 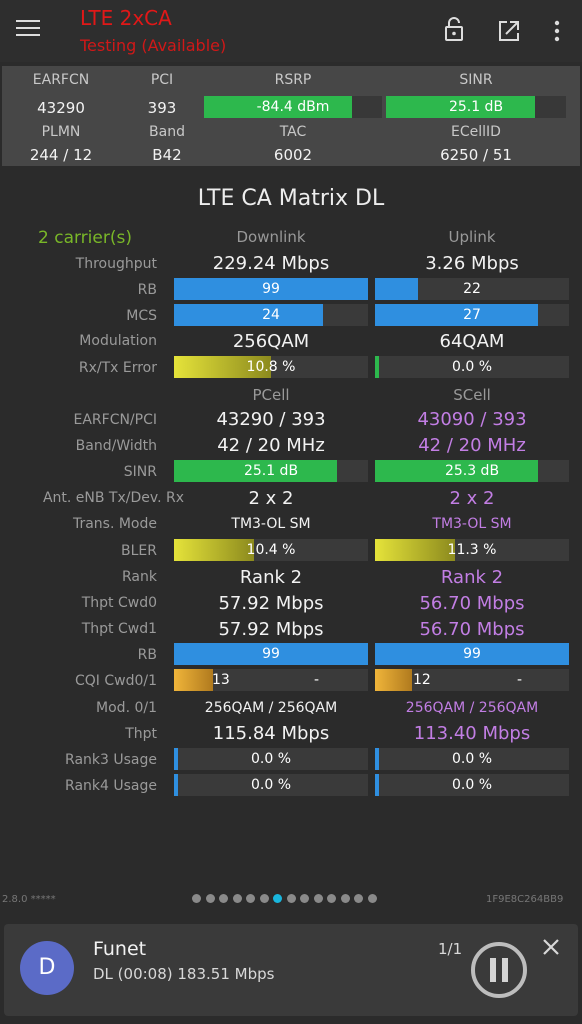 I want to click on earfcn-pci-pcell: 43290 / 393, so click(x=271, y=419).